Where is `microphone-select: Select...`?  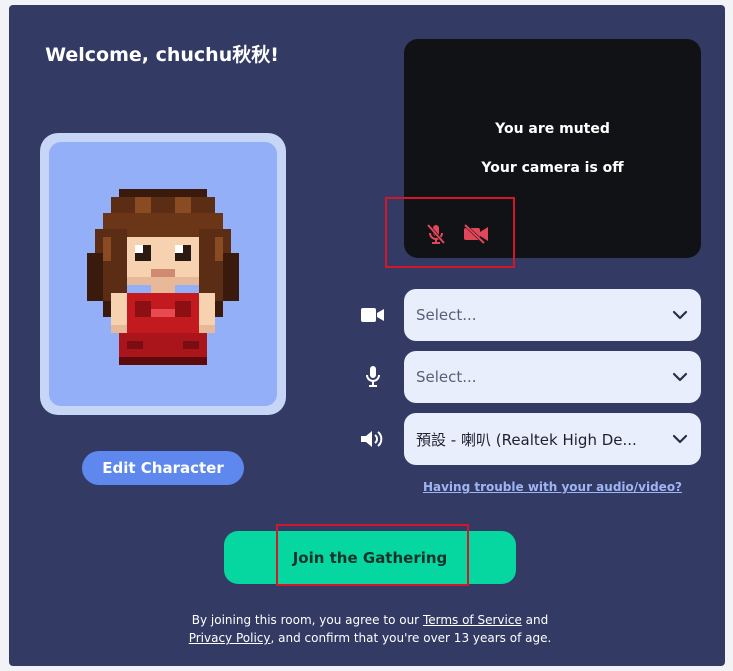 microphone-select: Select... is located at coordinates (552, 377).